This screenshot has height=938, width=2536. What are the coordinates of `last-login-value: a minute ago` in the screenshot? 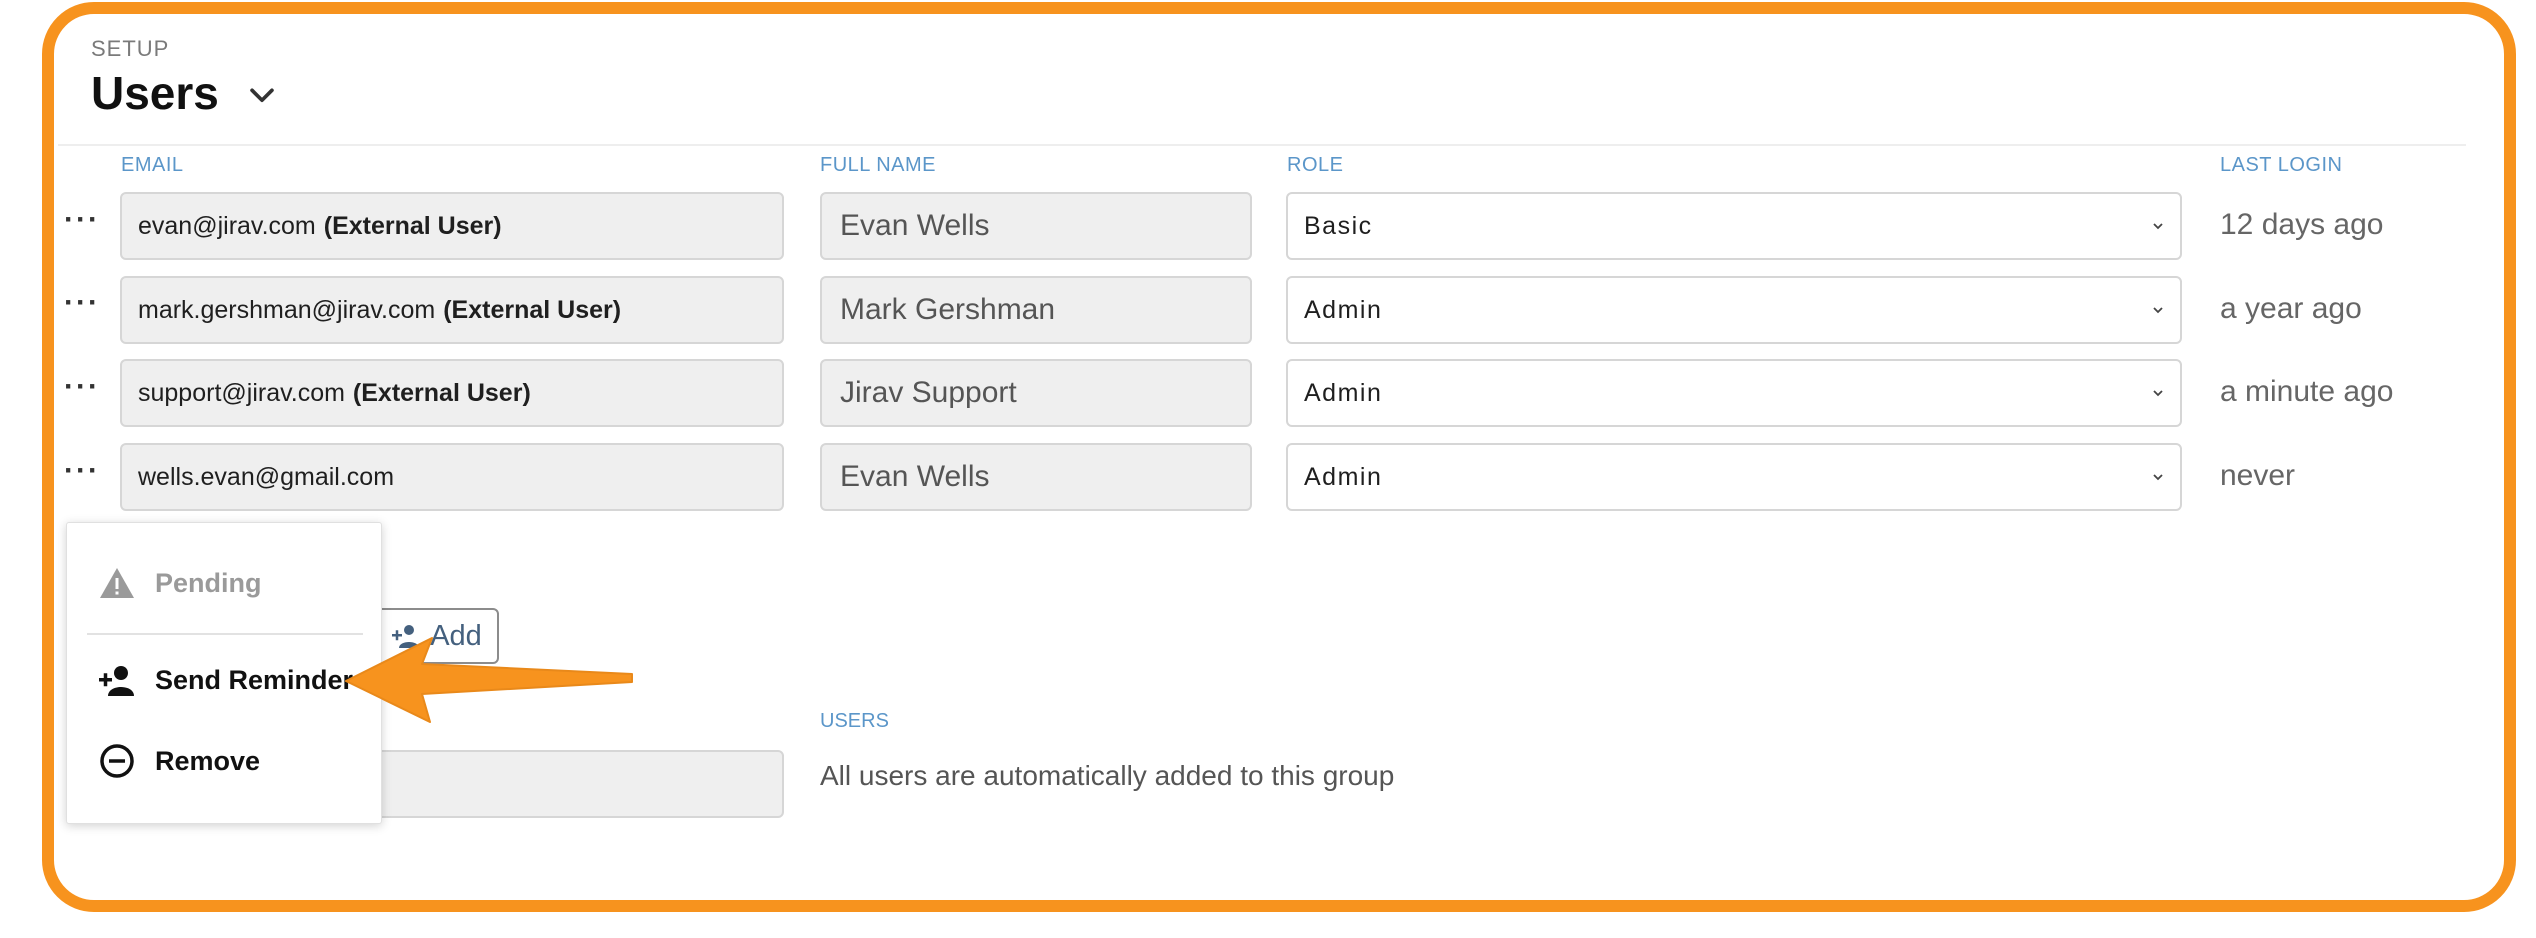 It's located at (2307, 391).